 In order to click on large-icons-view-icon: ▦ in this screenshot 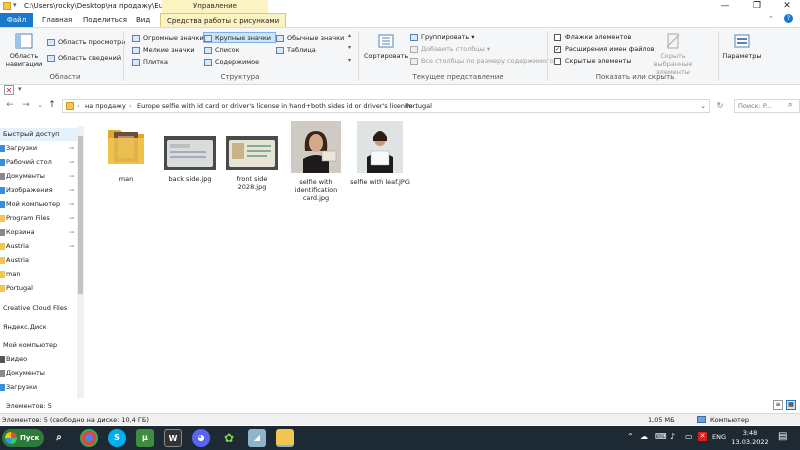, I will do `click(791, 405)`.